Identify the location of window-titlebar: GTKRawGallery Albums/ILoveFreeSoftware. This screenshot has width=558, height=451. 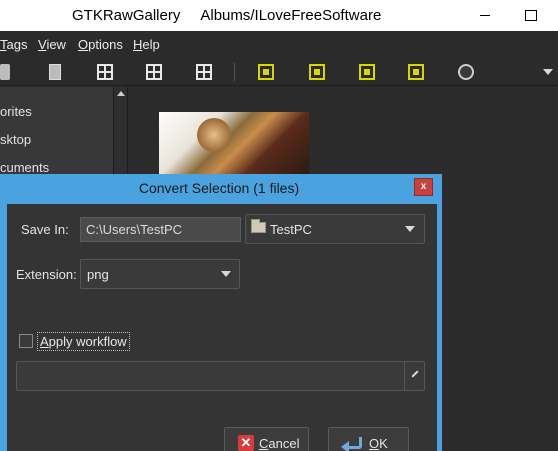
(279, 15).